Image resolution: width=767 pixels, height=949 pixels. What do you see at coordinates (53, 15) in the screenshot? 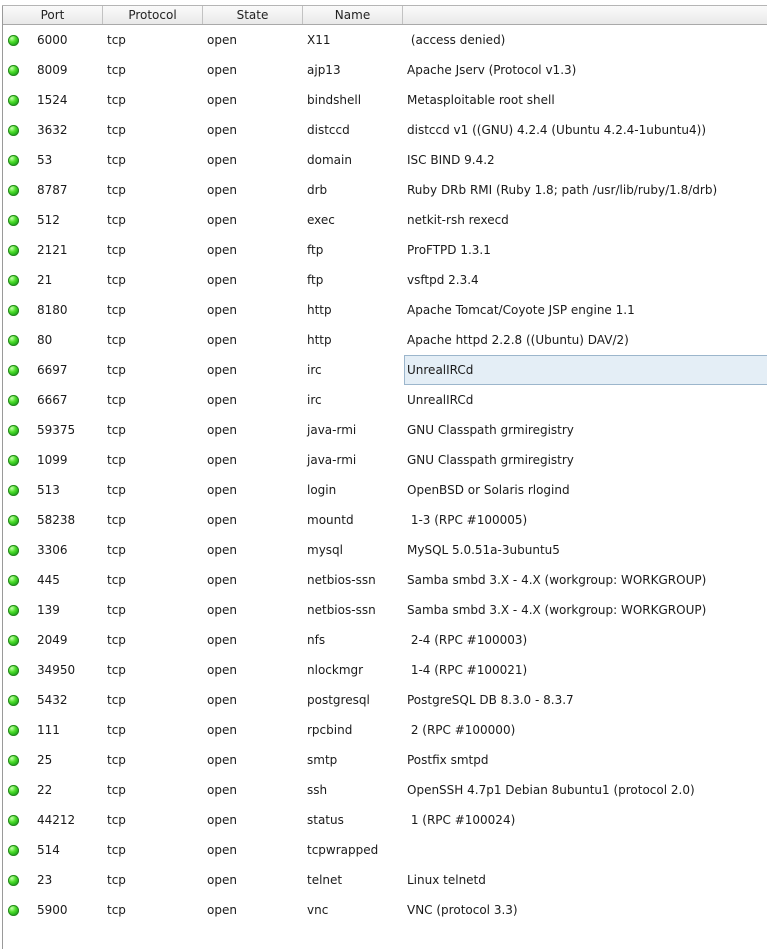
I see `column-header-port: Port` at bounding box center [53, 15].